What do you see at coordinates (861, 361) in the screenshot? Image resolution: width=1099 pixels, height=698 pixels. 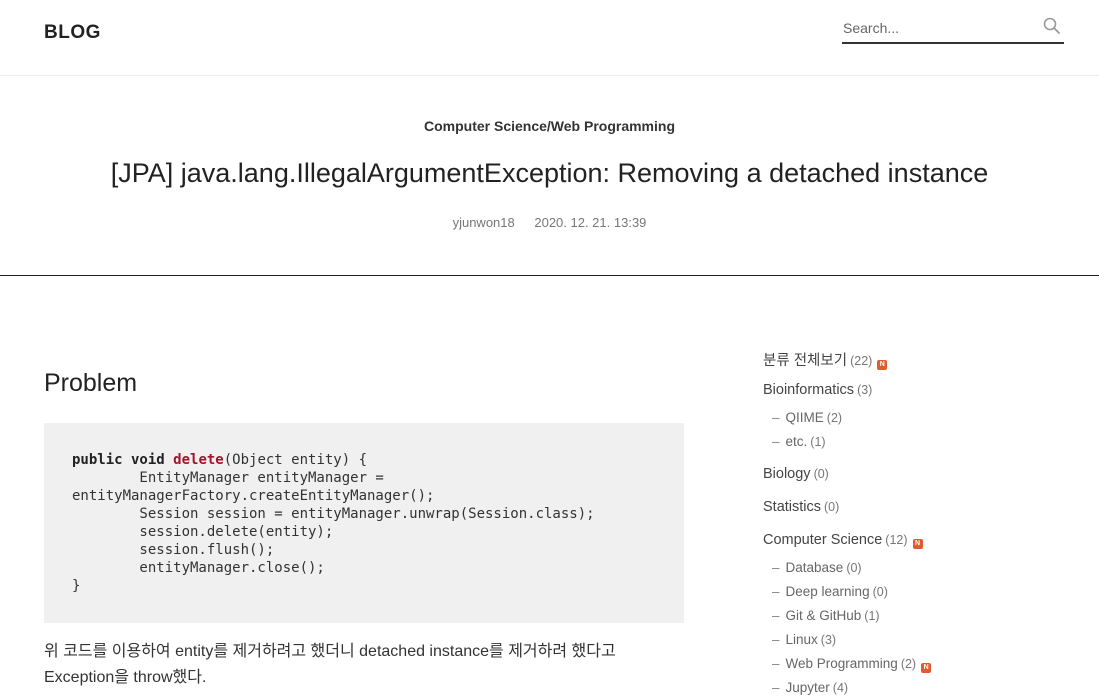 I see `category-count: (22)` at bounding box center [861, 361].